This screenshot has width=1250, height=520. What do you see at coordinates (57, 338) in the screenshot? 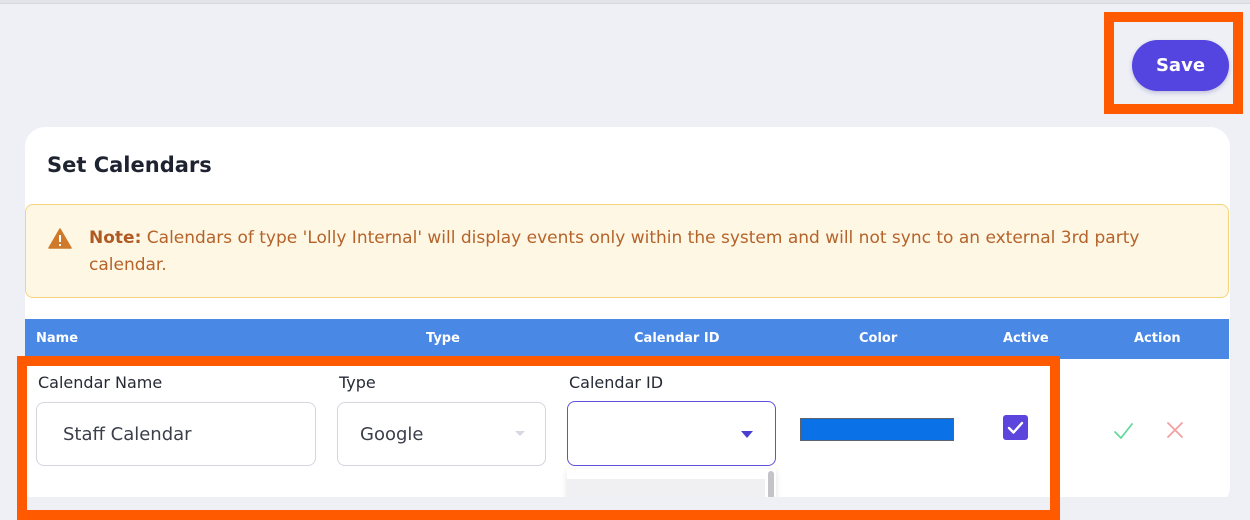
I see `column-header-name: Name` at bounding box center [57, 338].